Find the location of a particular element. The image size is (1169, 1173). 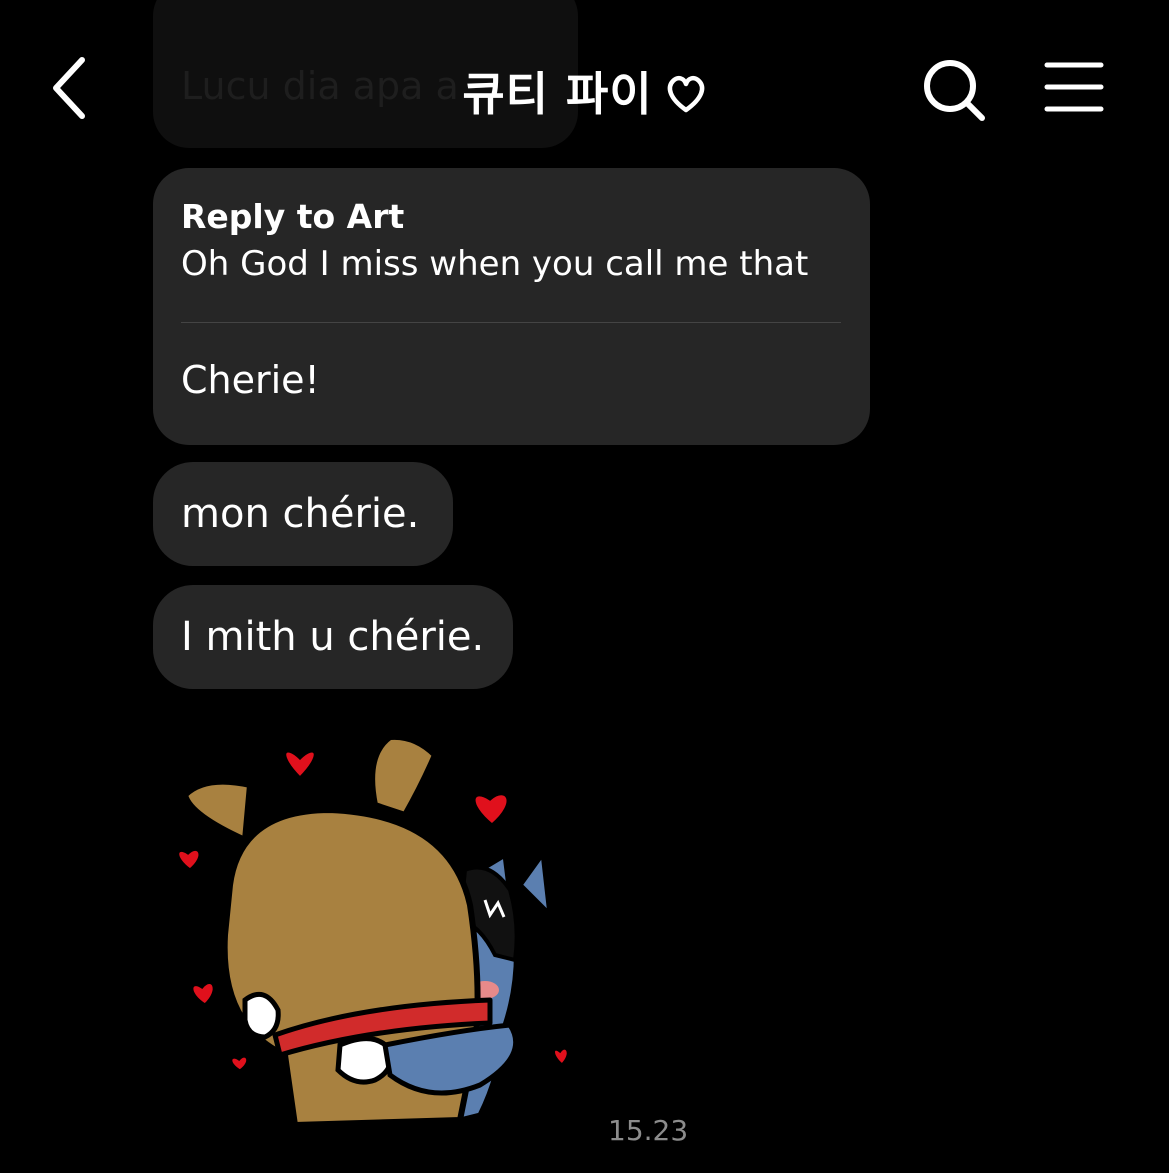

message-text: I mith u chérie. is located at coordinates (333, 637).